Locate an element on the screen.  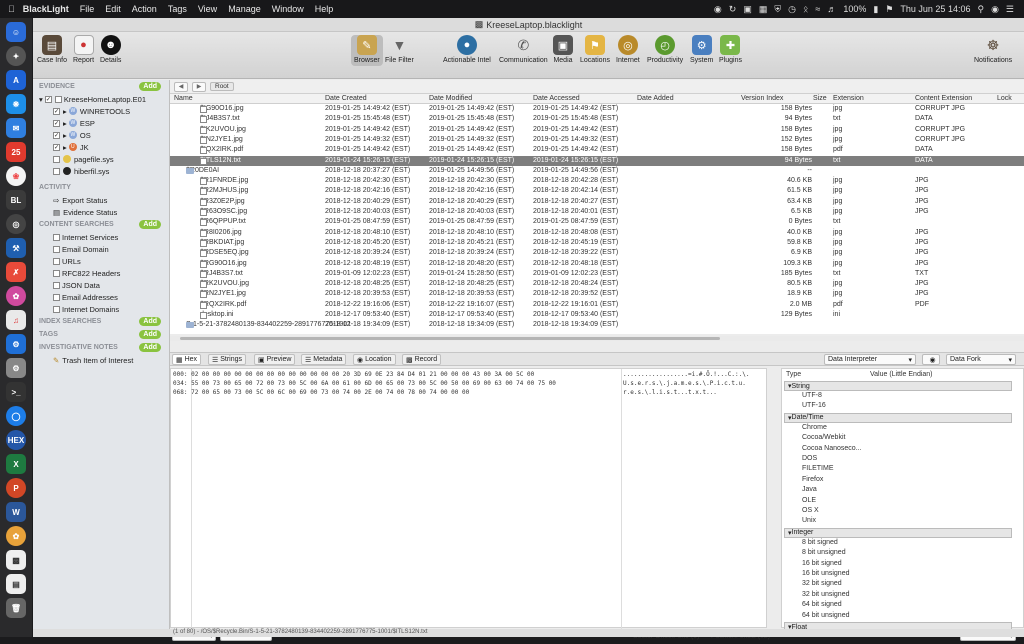
app-menu: BlackLight is located at coordinates (46, 9).